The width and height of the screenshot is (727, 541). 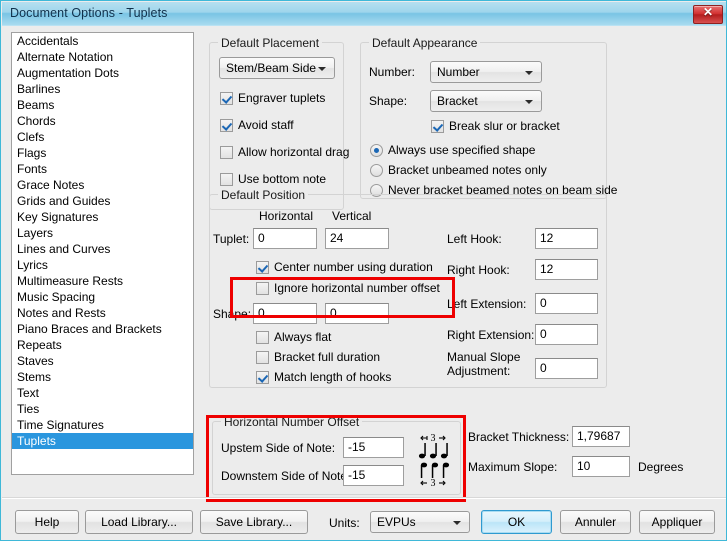 I want to click on window-title: Document Options - Tuplets, so click(x=89, y=13).